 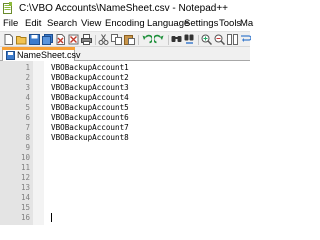 I want to click on saved-file-icon, so click(x=10, y=55).